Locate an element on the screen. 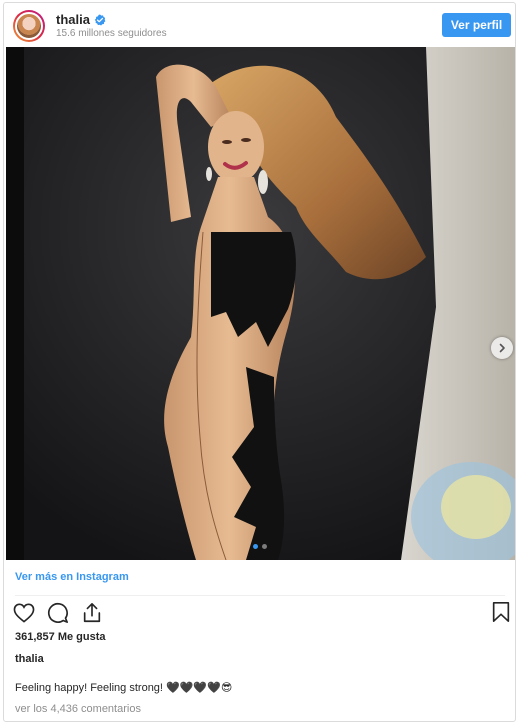 The height and width of the screenshot is (725, 519). divider is located at coordinates (260, 595).